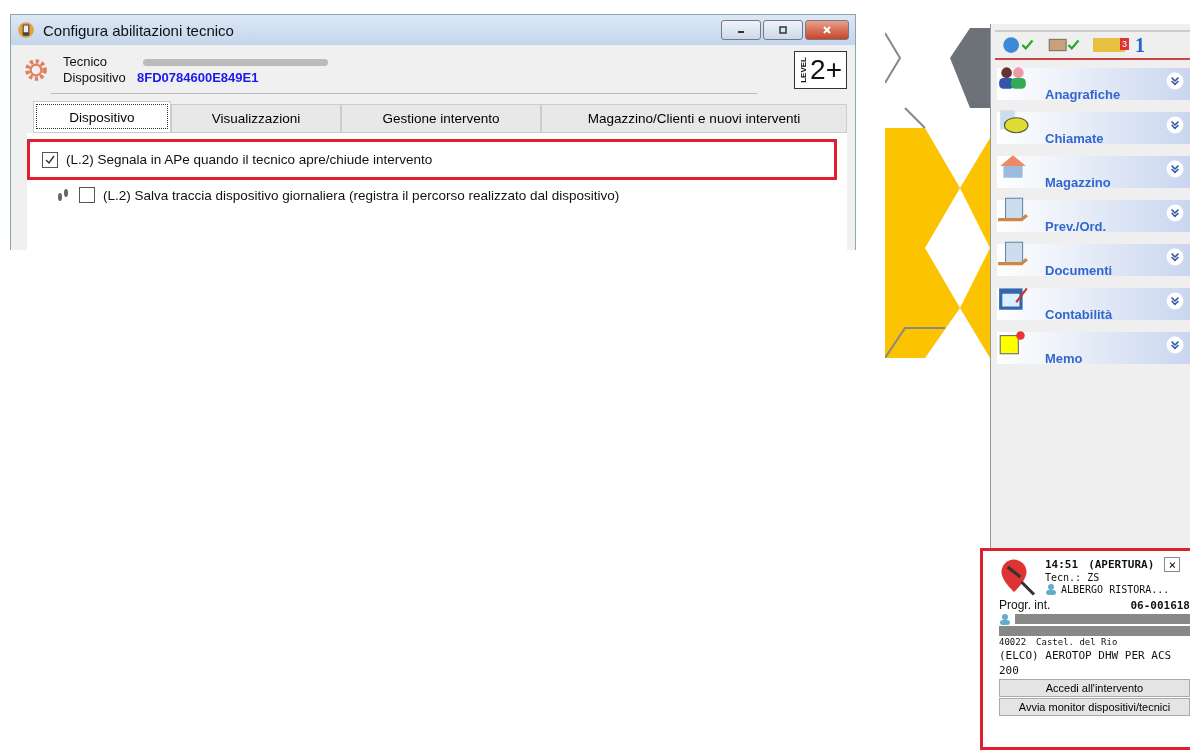 The image size is (1190, 750). What do you see at coordinates (694, 118) in the screenshot?
I see `tab: Magazzino/Clienti e nuovi interventi` at bounding box center [694, 118].